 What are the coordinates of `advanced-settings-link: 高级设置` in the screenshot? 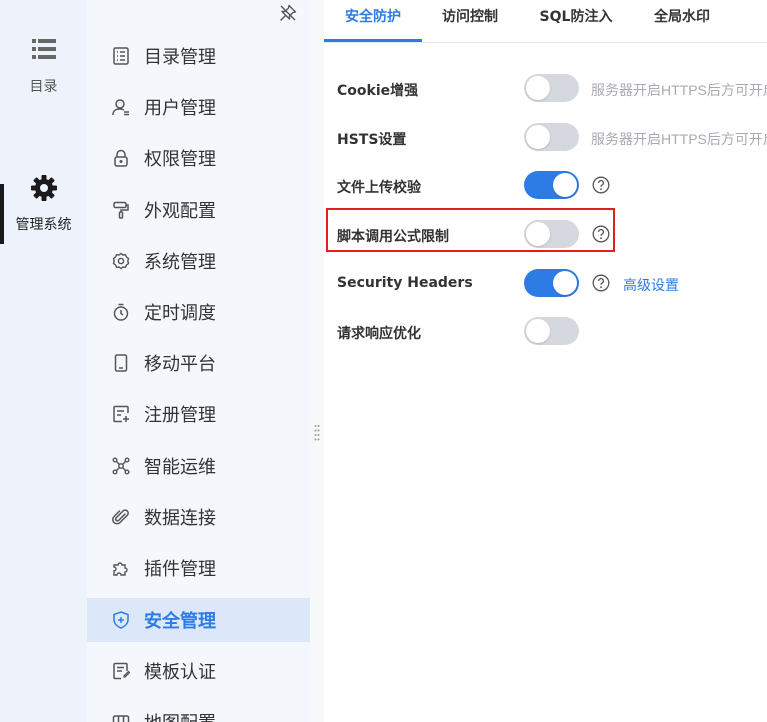 It's located at (651, 285).